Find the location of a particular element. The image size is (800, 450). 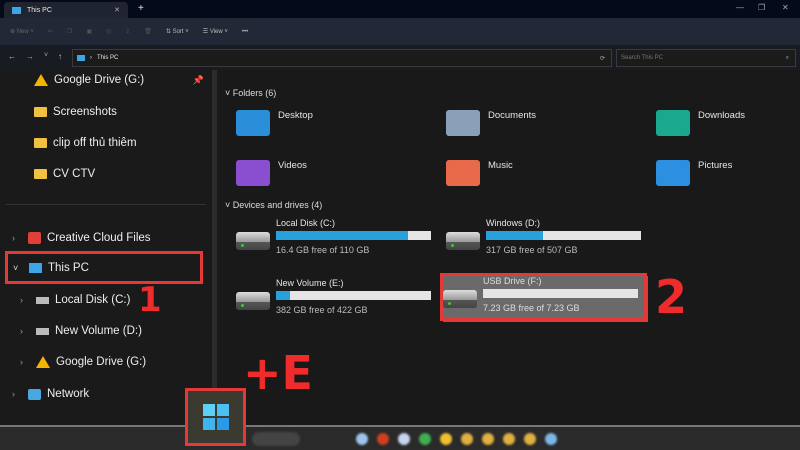

share-icon: ⇪ is located at coordinates (127, 31).